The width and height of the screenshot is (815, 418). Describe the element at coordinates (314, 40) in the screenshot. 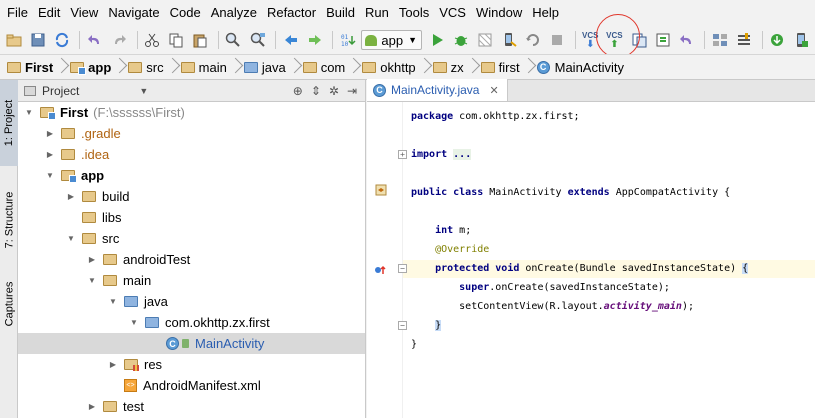

I see `forward-icon` at that location.